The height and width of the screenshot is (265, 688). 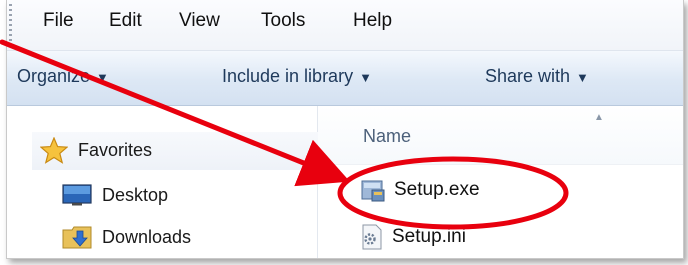 I want to click on installer-icon, so click(x=373, y=191).